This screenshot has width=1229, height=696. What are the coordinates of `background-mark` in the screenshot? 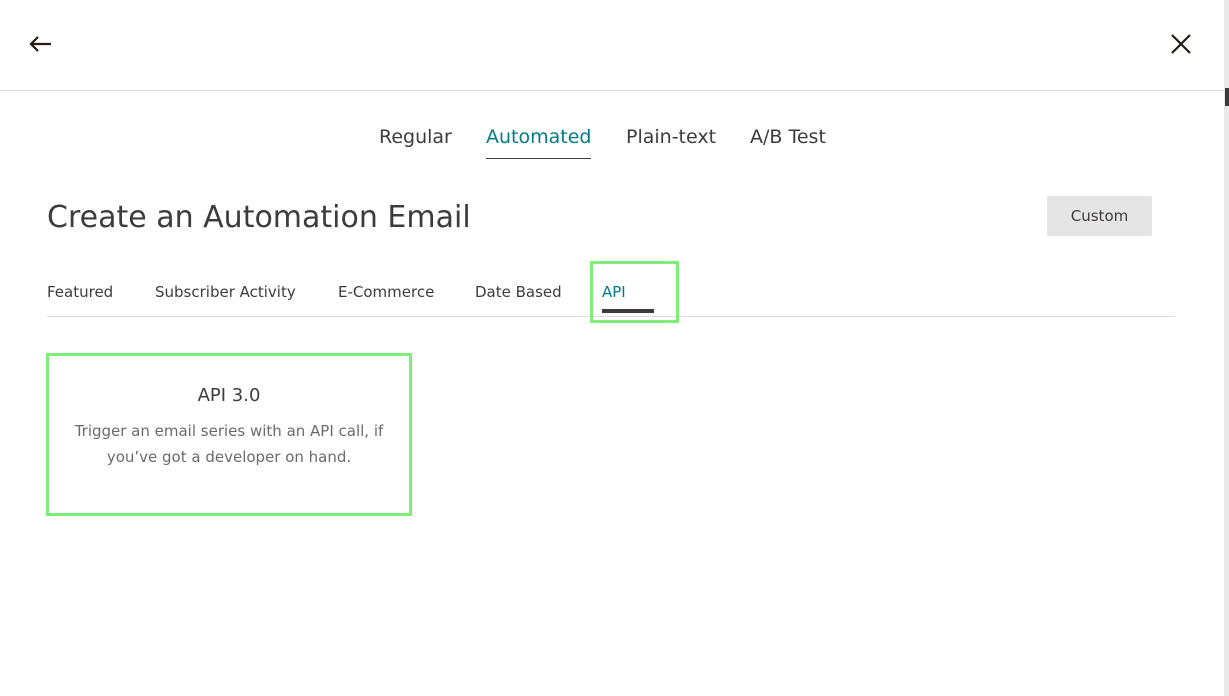 It's located at (1227, 97).